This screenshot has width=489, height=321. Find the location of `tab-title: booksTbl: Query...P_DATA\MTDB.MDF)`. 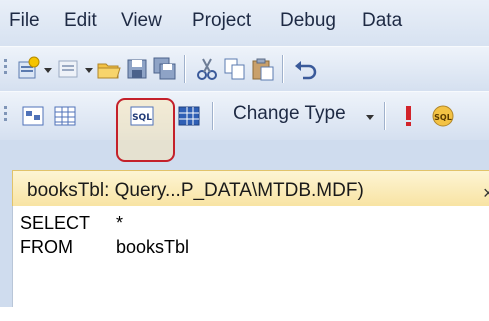

tab-title: booksTbl: Query...P_DATA\MTDB.MDF) is located at coordinates (195, 190).